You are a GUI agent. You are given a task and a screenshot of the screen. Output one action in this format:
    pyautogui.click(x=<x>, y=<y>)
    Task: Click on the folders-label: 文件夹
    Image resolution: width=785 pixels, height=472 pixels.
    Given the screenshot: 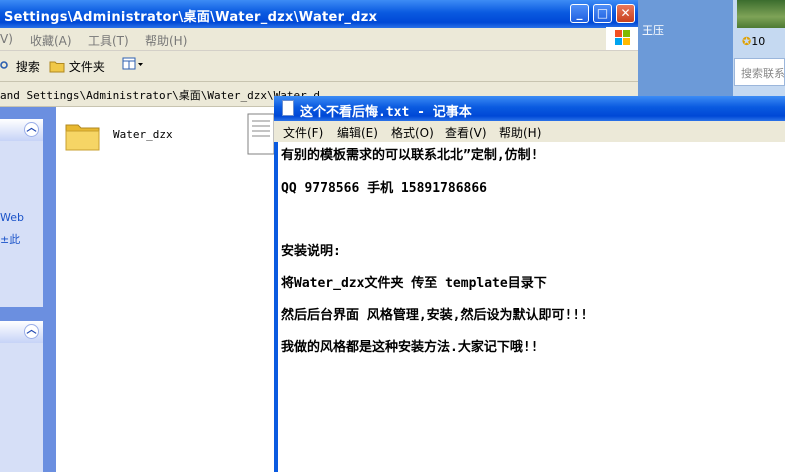 What is the action you would take?
    pyautogui.click(x=86, y=67)
    